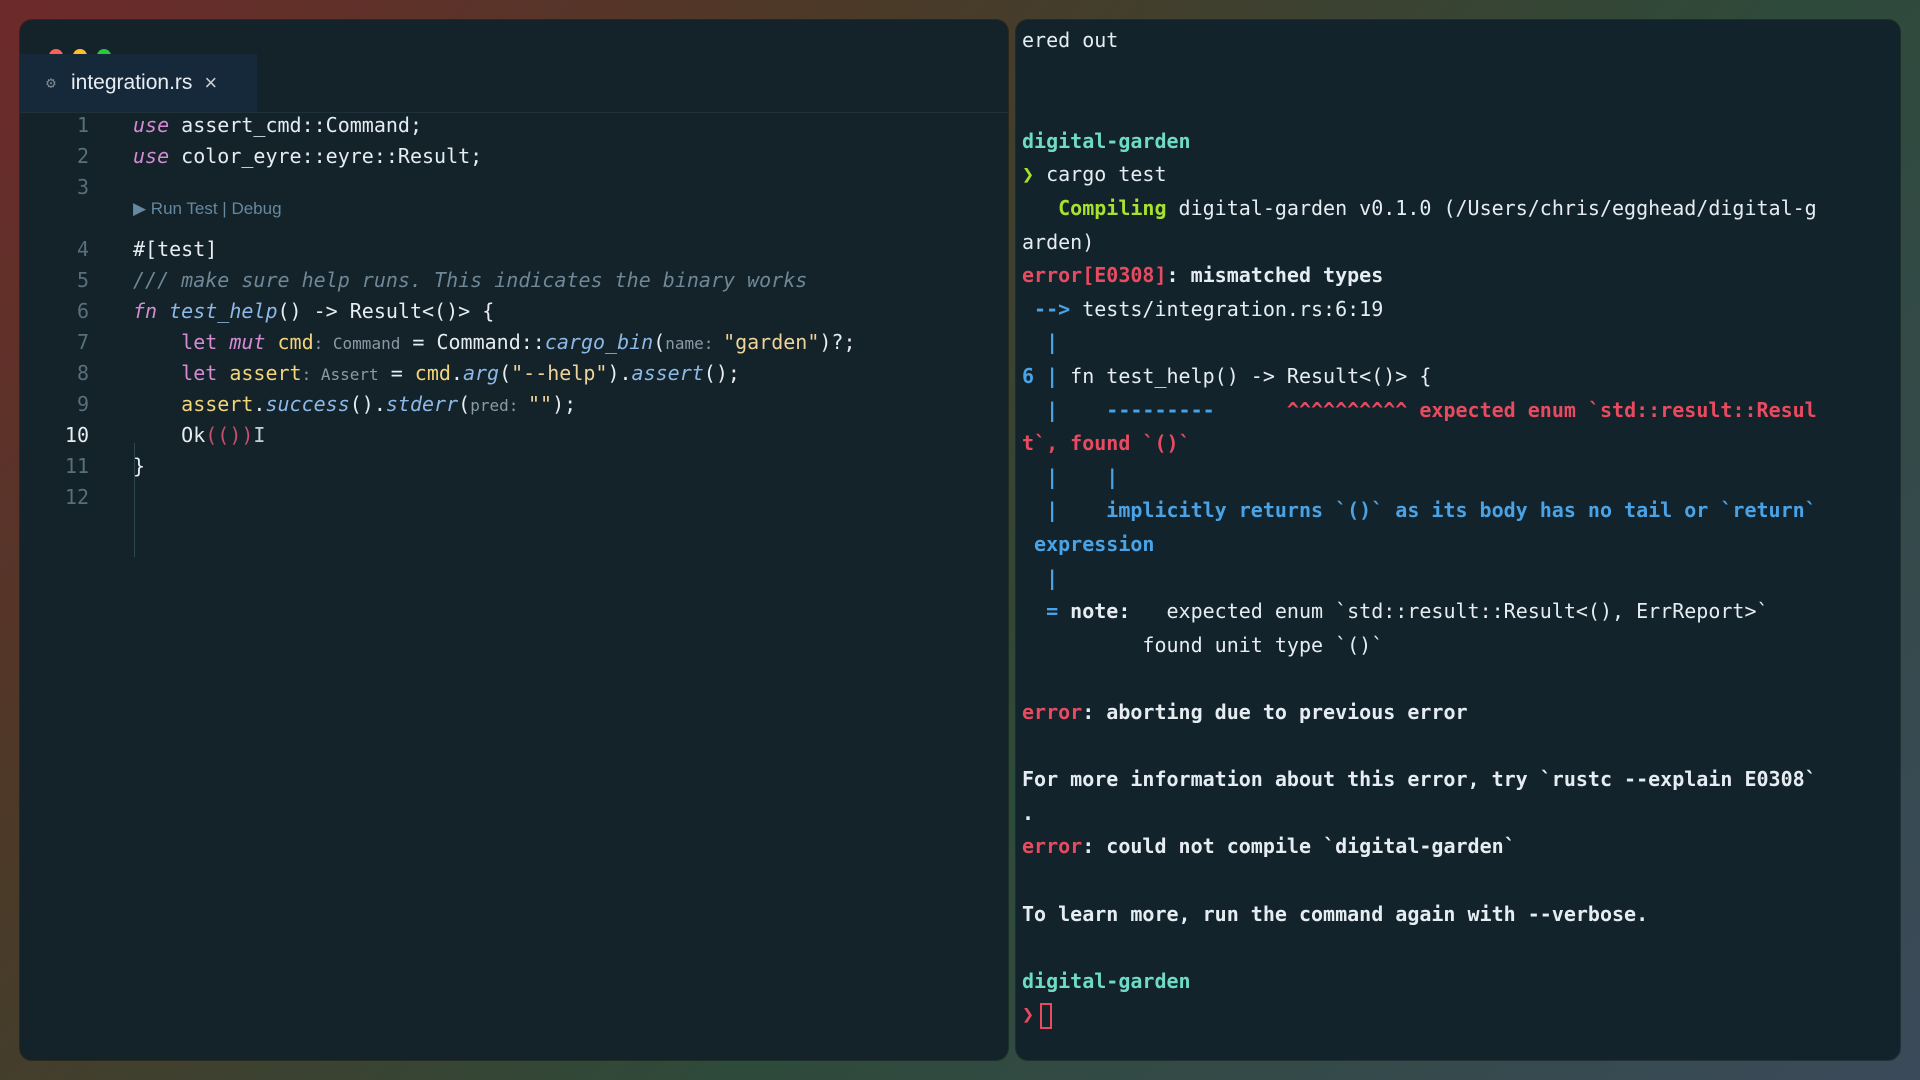 The height and width of the screenshot is (1080, 1920). What do you see at coordinates (514, 435) in the screenshot?
I see `code-line: 10 Ok(())I` at bounding box center [514, 435].